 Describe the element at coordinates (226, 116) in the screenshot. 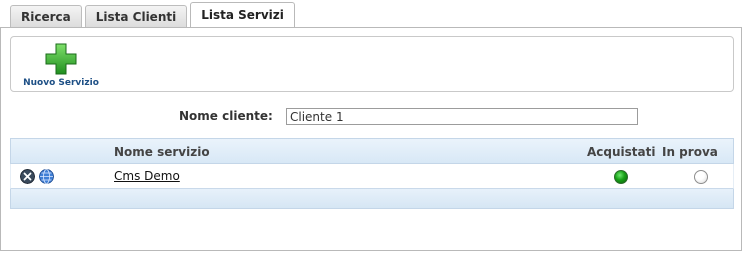

I see `client-name-label: Nome cliente:` at that location.